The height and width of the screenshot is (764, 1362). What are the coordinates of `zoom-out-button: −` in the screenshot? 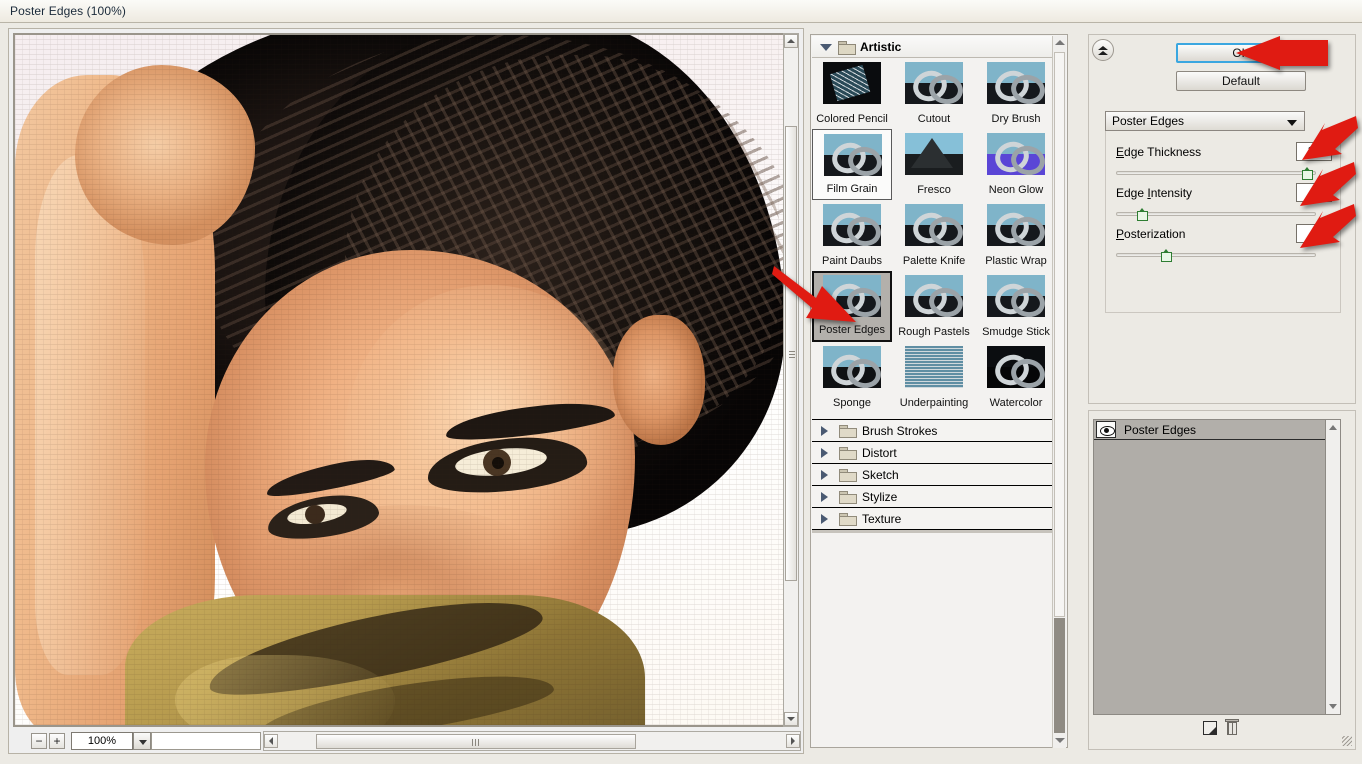 It's located at (39, 741).